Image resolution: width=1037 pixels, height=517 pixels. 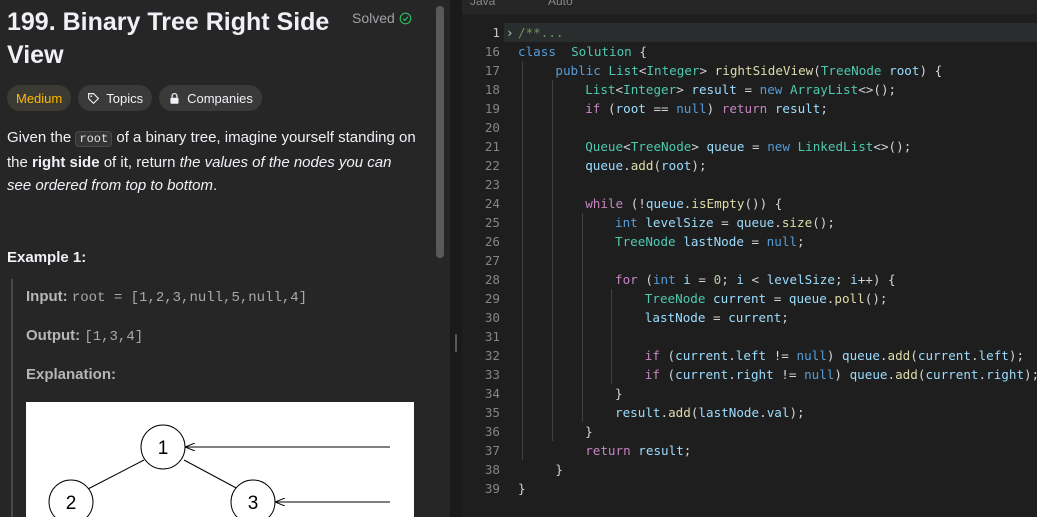 What do you see at coordinates (522, 488) in the screenshot?
I see `code-token: }` at bounding box center [522, 488].